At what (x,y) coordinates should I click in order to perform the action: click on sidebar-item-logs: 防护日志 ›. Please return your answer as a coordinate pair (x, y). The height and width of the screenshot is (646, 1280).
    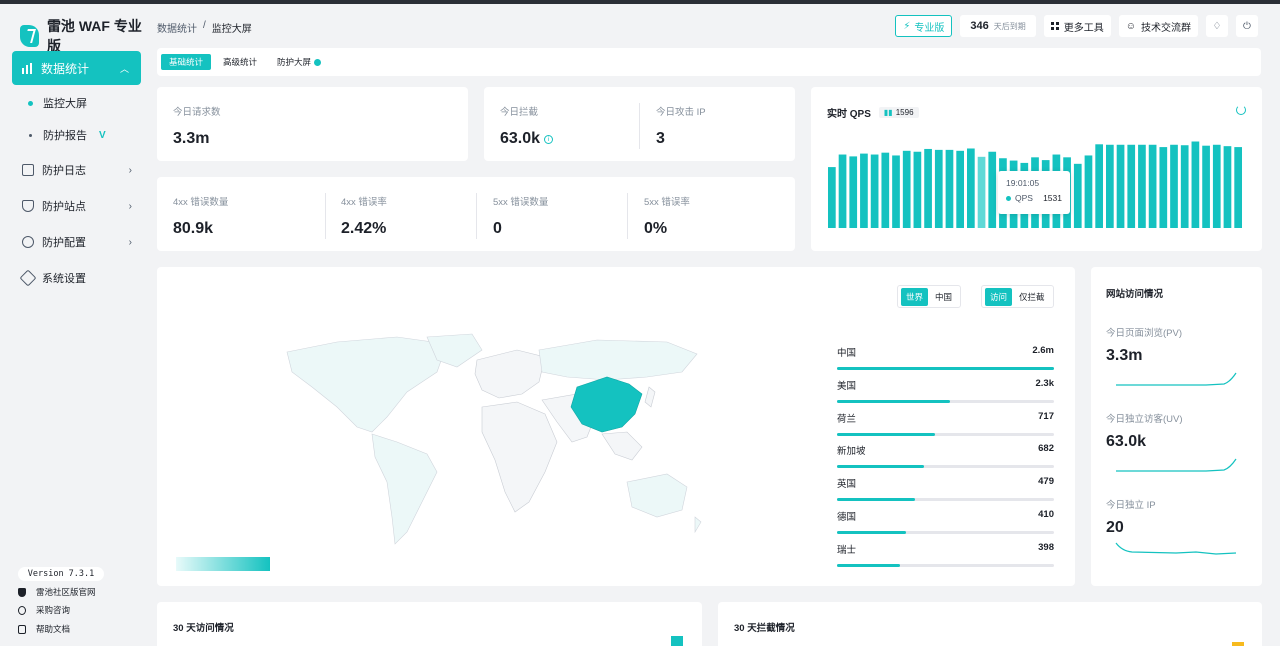
    Looking at the image, I should click on (77, 170).